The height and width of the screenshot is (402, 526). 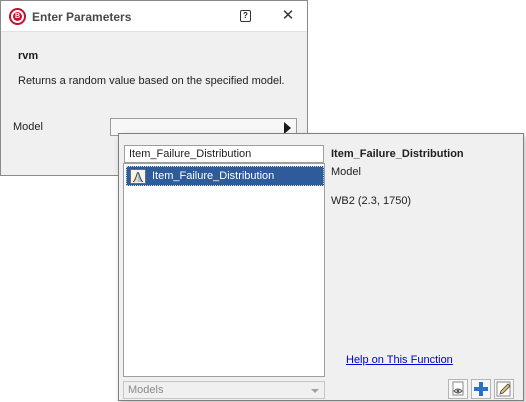 What do you see at coordinates (315, 391) in the screenshot?
I see `chevron-down-icon` at bounding box center [315, 391].